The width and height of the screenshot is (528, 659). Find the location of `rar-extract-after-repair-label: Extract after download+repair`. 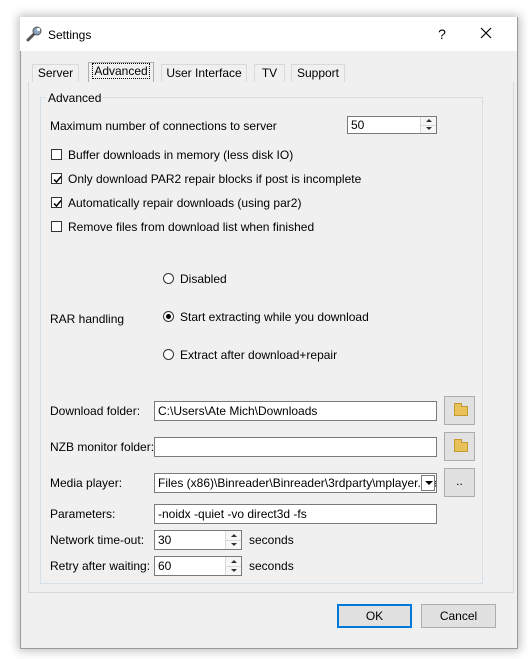

rar-extract-after-repair-label: Extract after download+repair is located at coordinates (259, 355).